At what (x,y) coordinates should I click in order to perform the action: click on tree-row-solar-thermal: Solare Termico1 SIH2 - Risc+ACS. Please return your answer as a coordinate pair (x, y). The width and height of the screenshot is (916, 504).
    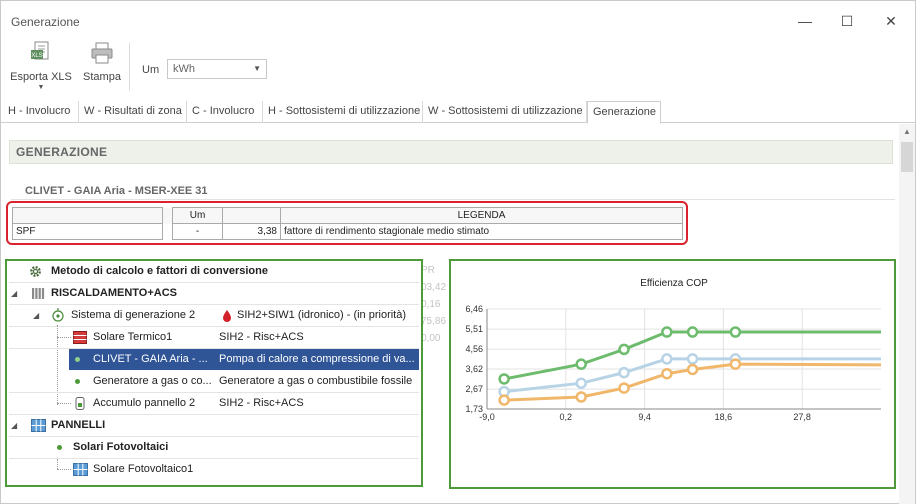
    Looking at the image, I should click on (214, 337).